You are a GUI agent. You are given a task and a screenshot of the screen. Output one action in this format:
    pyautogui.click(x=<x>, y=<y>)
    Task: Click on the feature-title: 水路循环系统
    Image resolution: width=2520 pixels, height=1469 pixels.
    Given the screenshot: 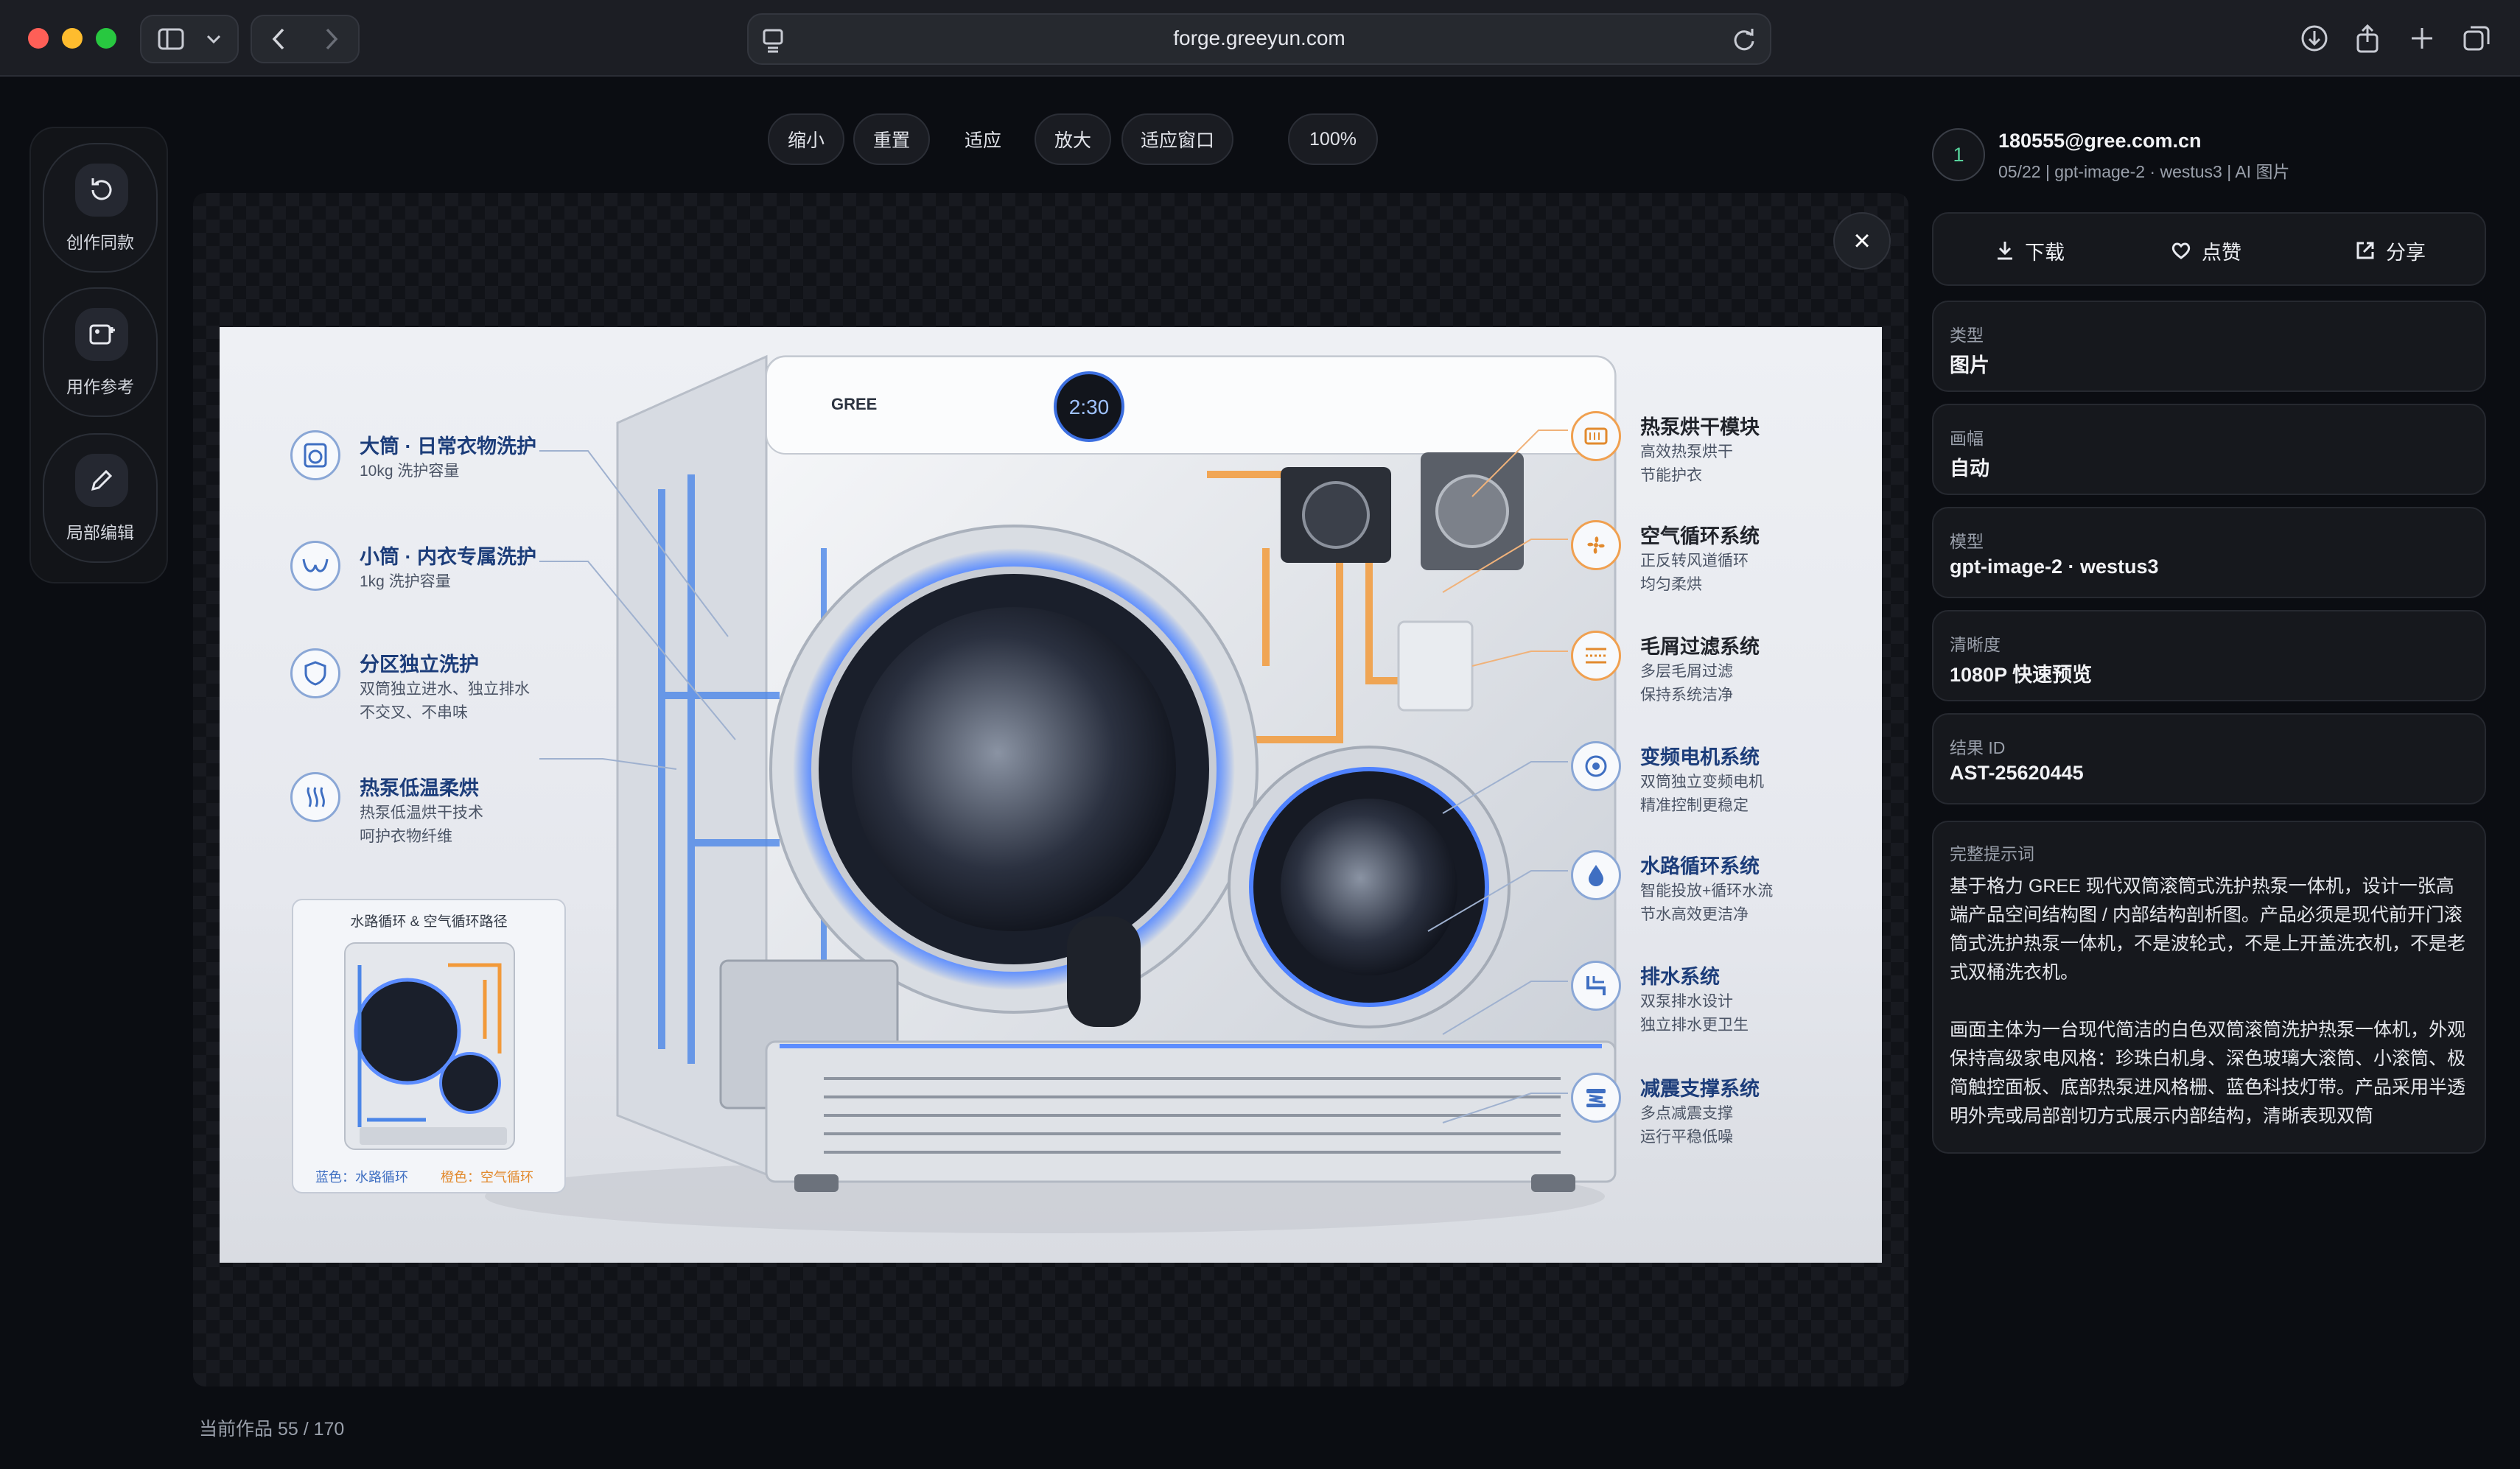 What is the action you would take?
    pyautogui.click(x=1700, y=866)
    